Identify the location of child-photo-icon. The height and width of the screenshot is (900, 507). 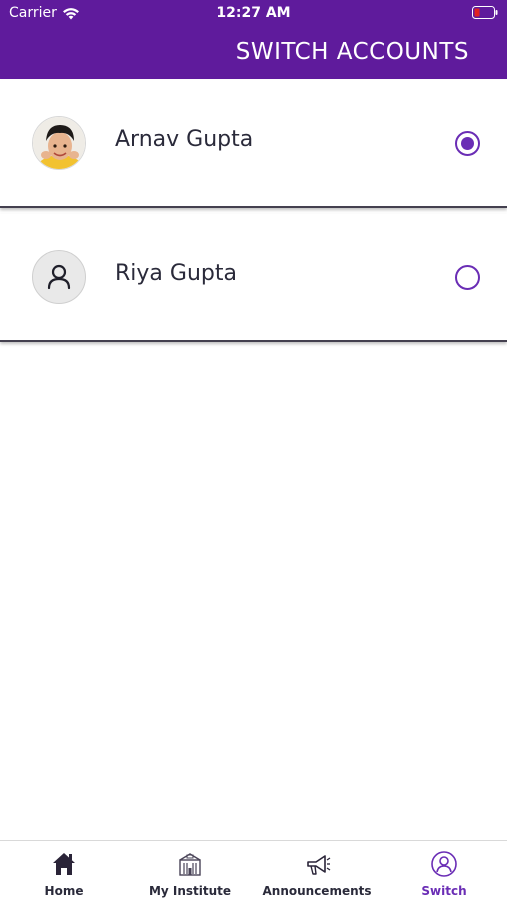
(59, 143).